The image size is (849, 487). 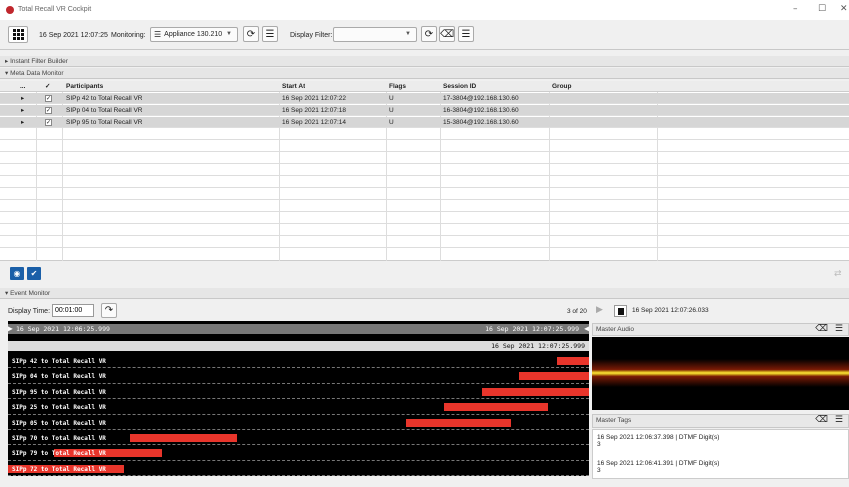 I want to click on maximize-button: ☐, so click(x=822, y=9).